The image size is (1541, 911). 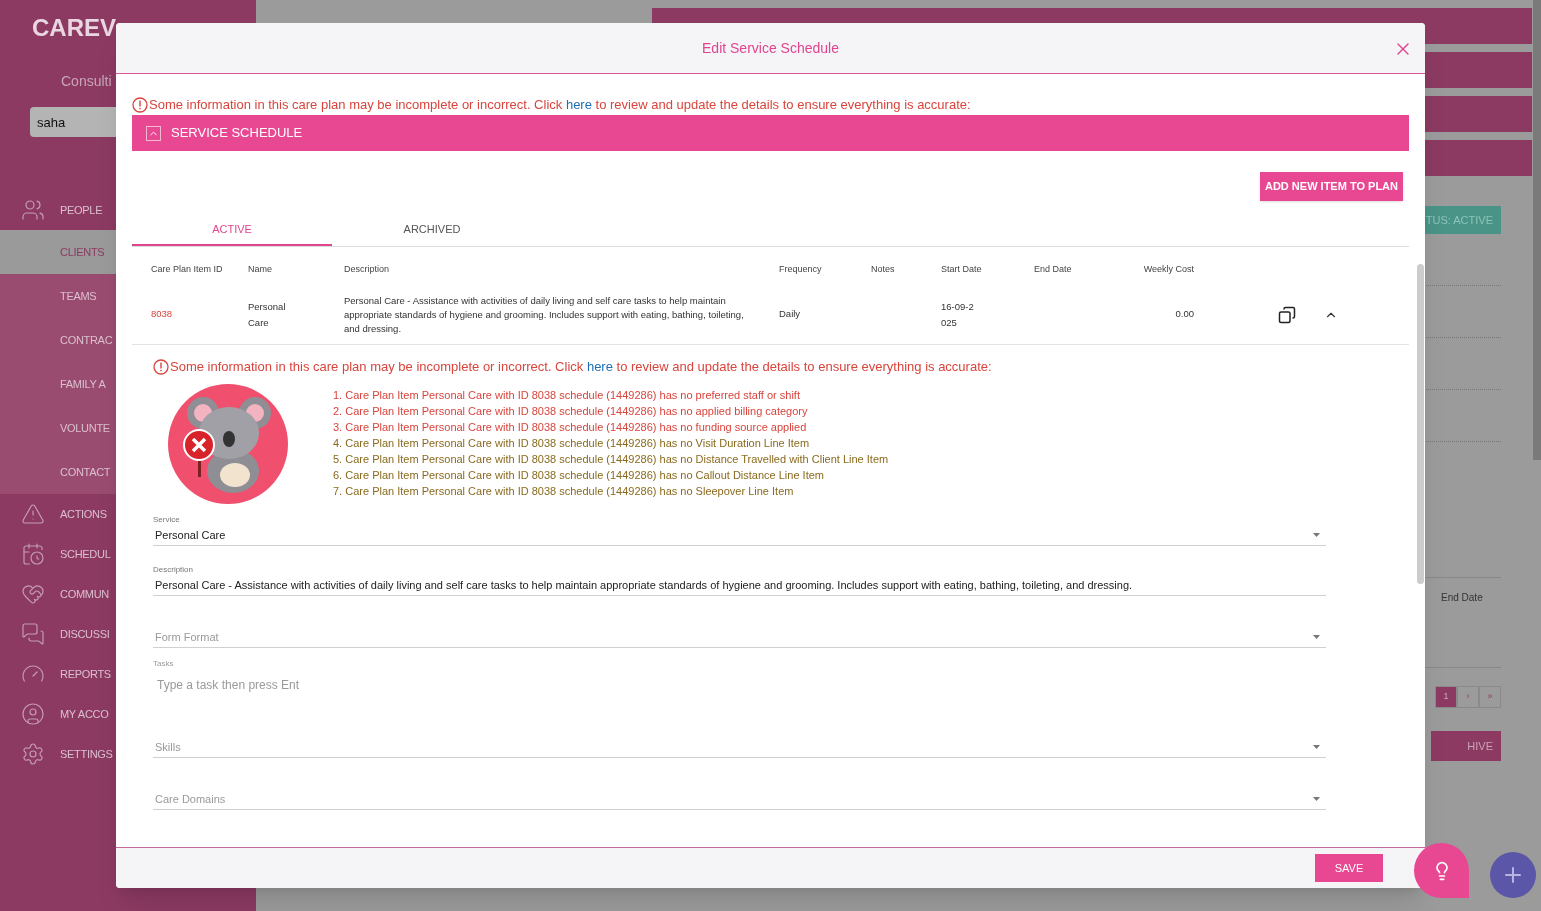 I want to click on column-header: Notes, so click(x=883, y=269).